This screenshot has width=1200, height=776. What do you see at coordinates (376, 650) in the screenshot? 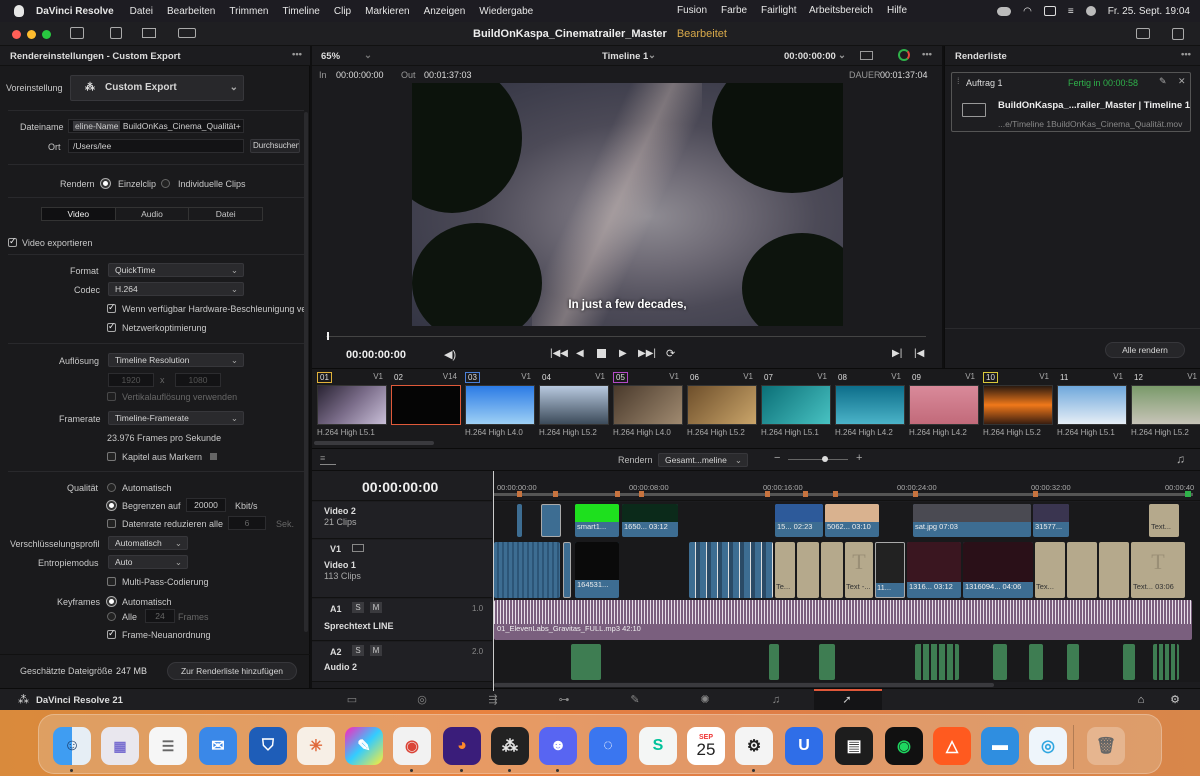
I see `mute-button: M` at bounding box center [376, 650].